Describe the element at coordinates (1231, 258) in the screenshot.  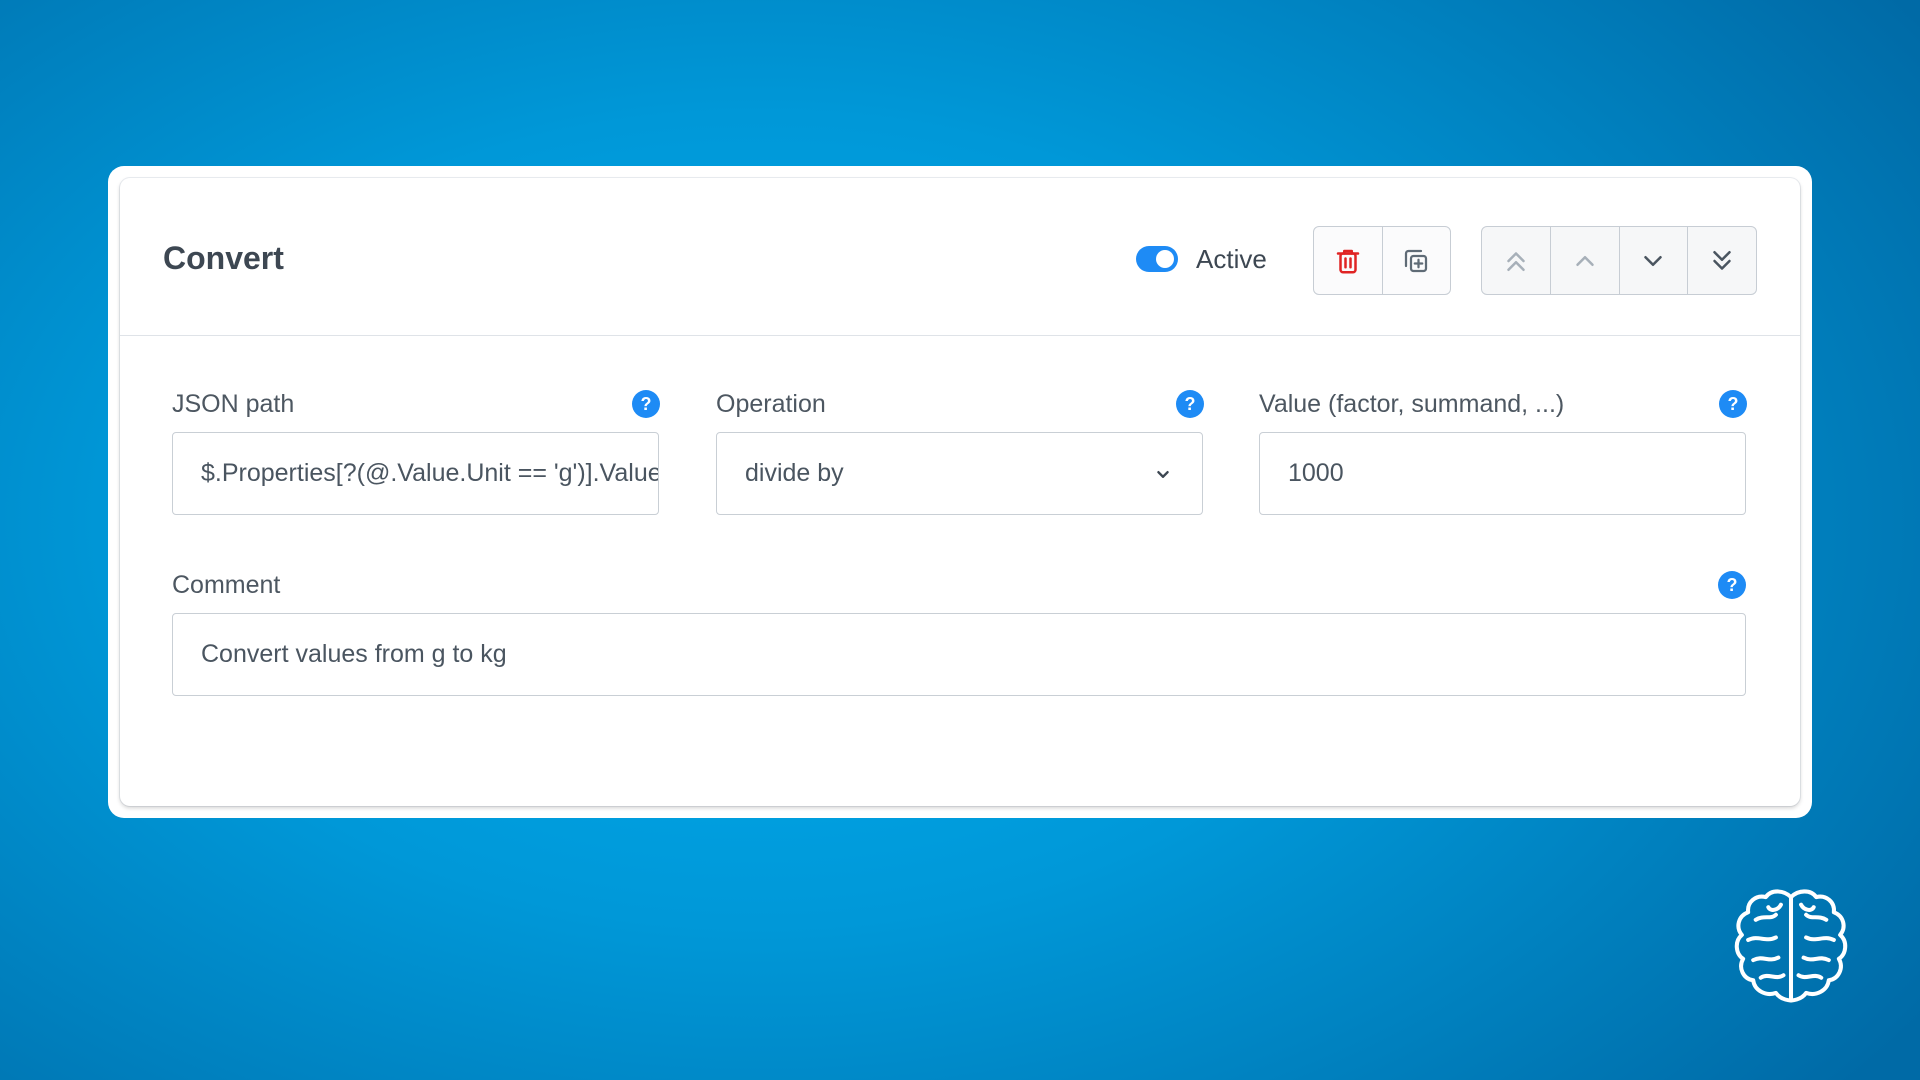
I see `active-label: Active` at that location.